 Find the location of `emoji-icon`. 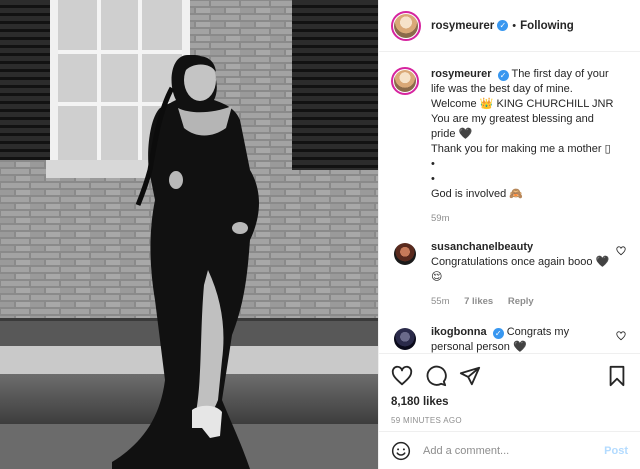

emoji-icon is located at coordinates (401, 451).